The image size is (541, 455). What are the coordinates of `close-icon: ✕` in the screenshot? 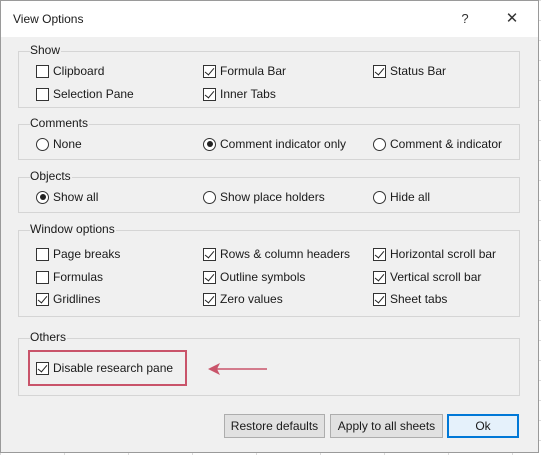 It's located at (512, 19).